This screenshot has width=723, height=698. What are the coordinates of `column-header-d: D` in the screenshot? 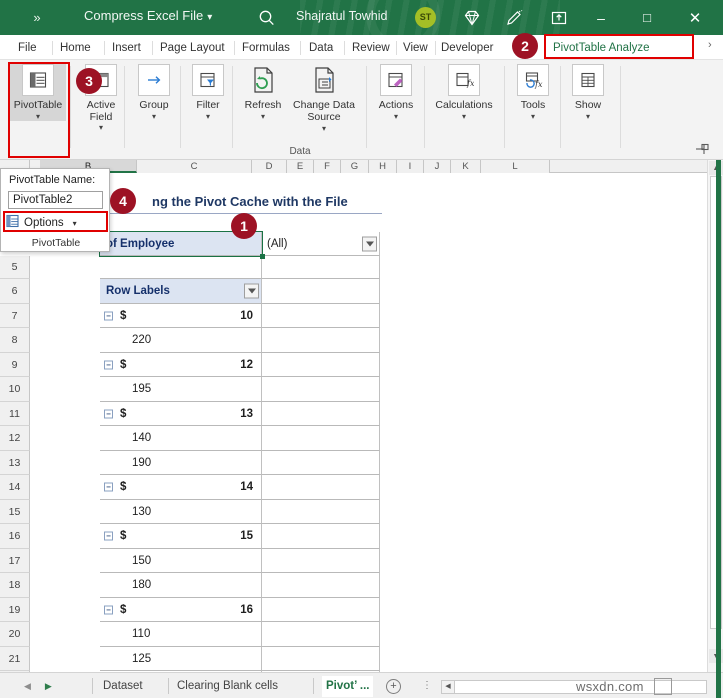 It's located at (269, 166).